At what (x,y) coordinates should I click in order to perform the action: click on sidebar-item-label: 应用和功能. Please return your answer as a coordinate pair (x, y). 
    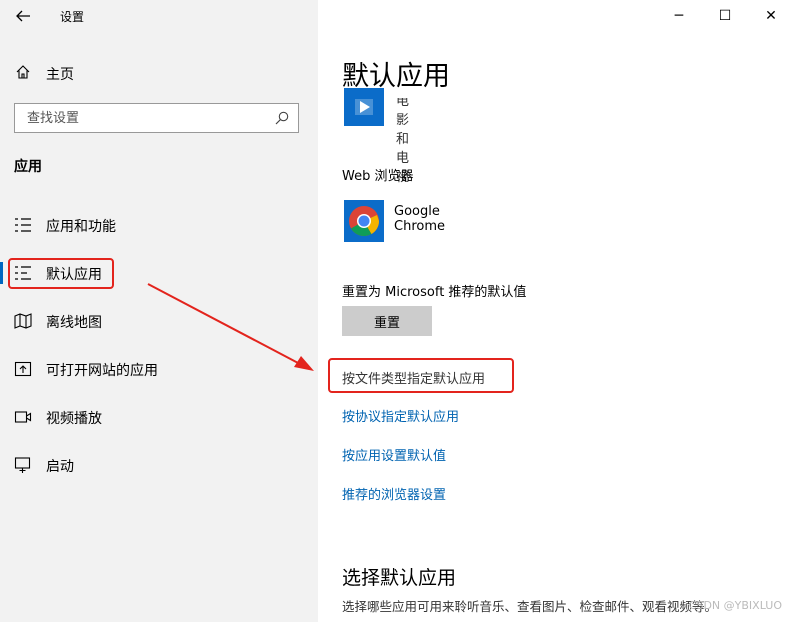
    Looking at the image, I should click on (81, 227).